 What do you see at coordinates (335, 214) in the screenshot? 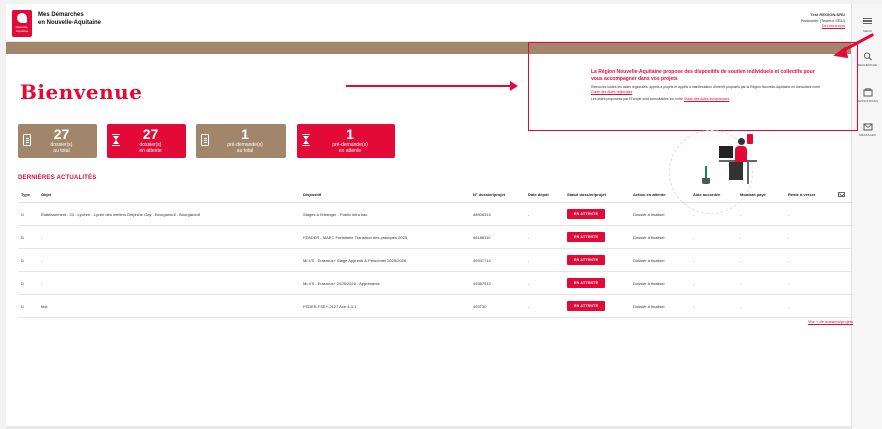
I see `cell-dispositif: Stages à l'étranger - Public infra bac` at bounding box center [335, 214].